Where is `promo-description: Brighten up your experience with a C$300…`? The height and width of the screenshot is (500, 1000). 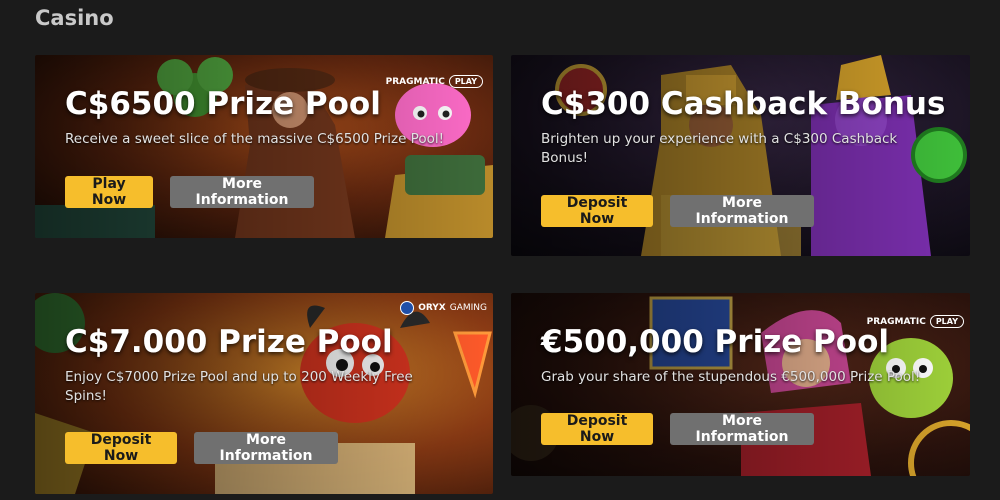 promo-description: Brighten up your experience with a C$300… is located at coordinates (719, 148).